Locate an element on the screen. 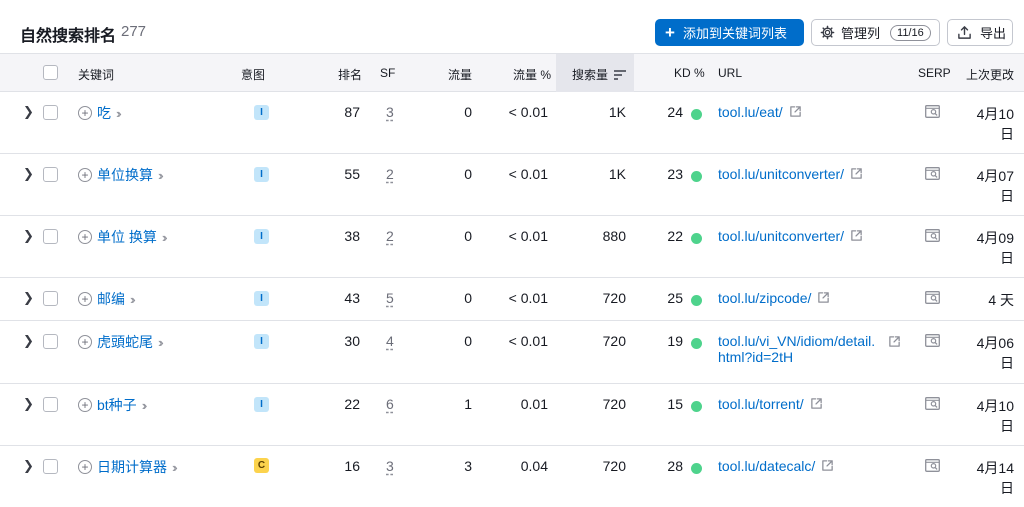  keyword-link: bt种子 is located at coordinates (117, 405).